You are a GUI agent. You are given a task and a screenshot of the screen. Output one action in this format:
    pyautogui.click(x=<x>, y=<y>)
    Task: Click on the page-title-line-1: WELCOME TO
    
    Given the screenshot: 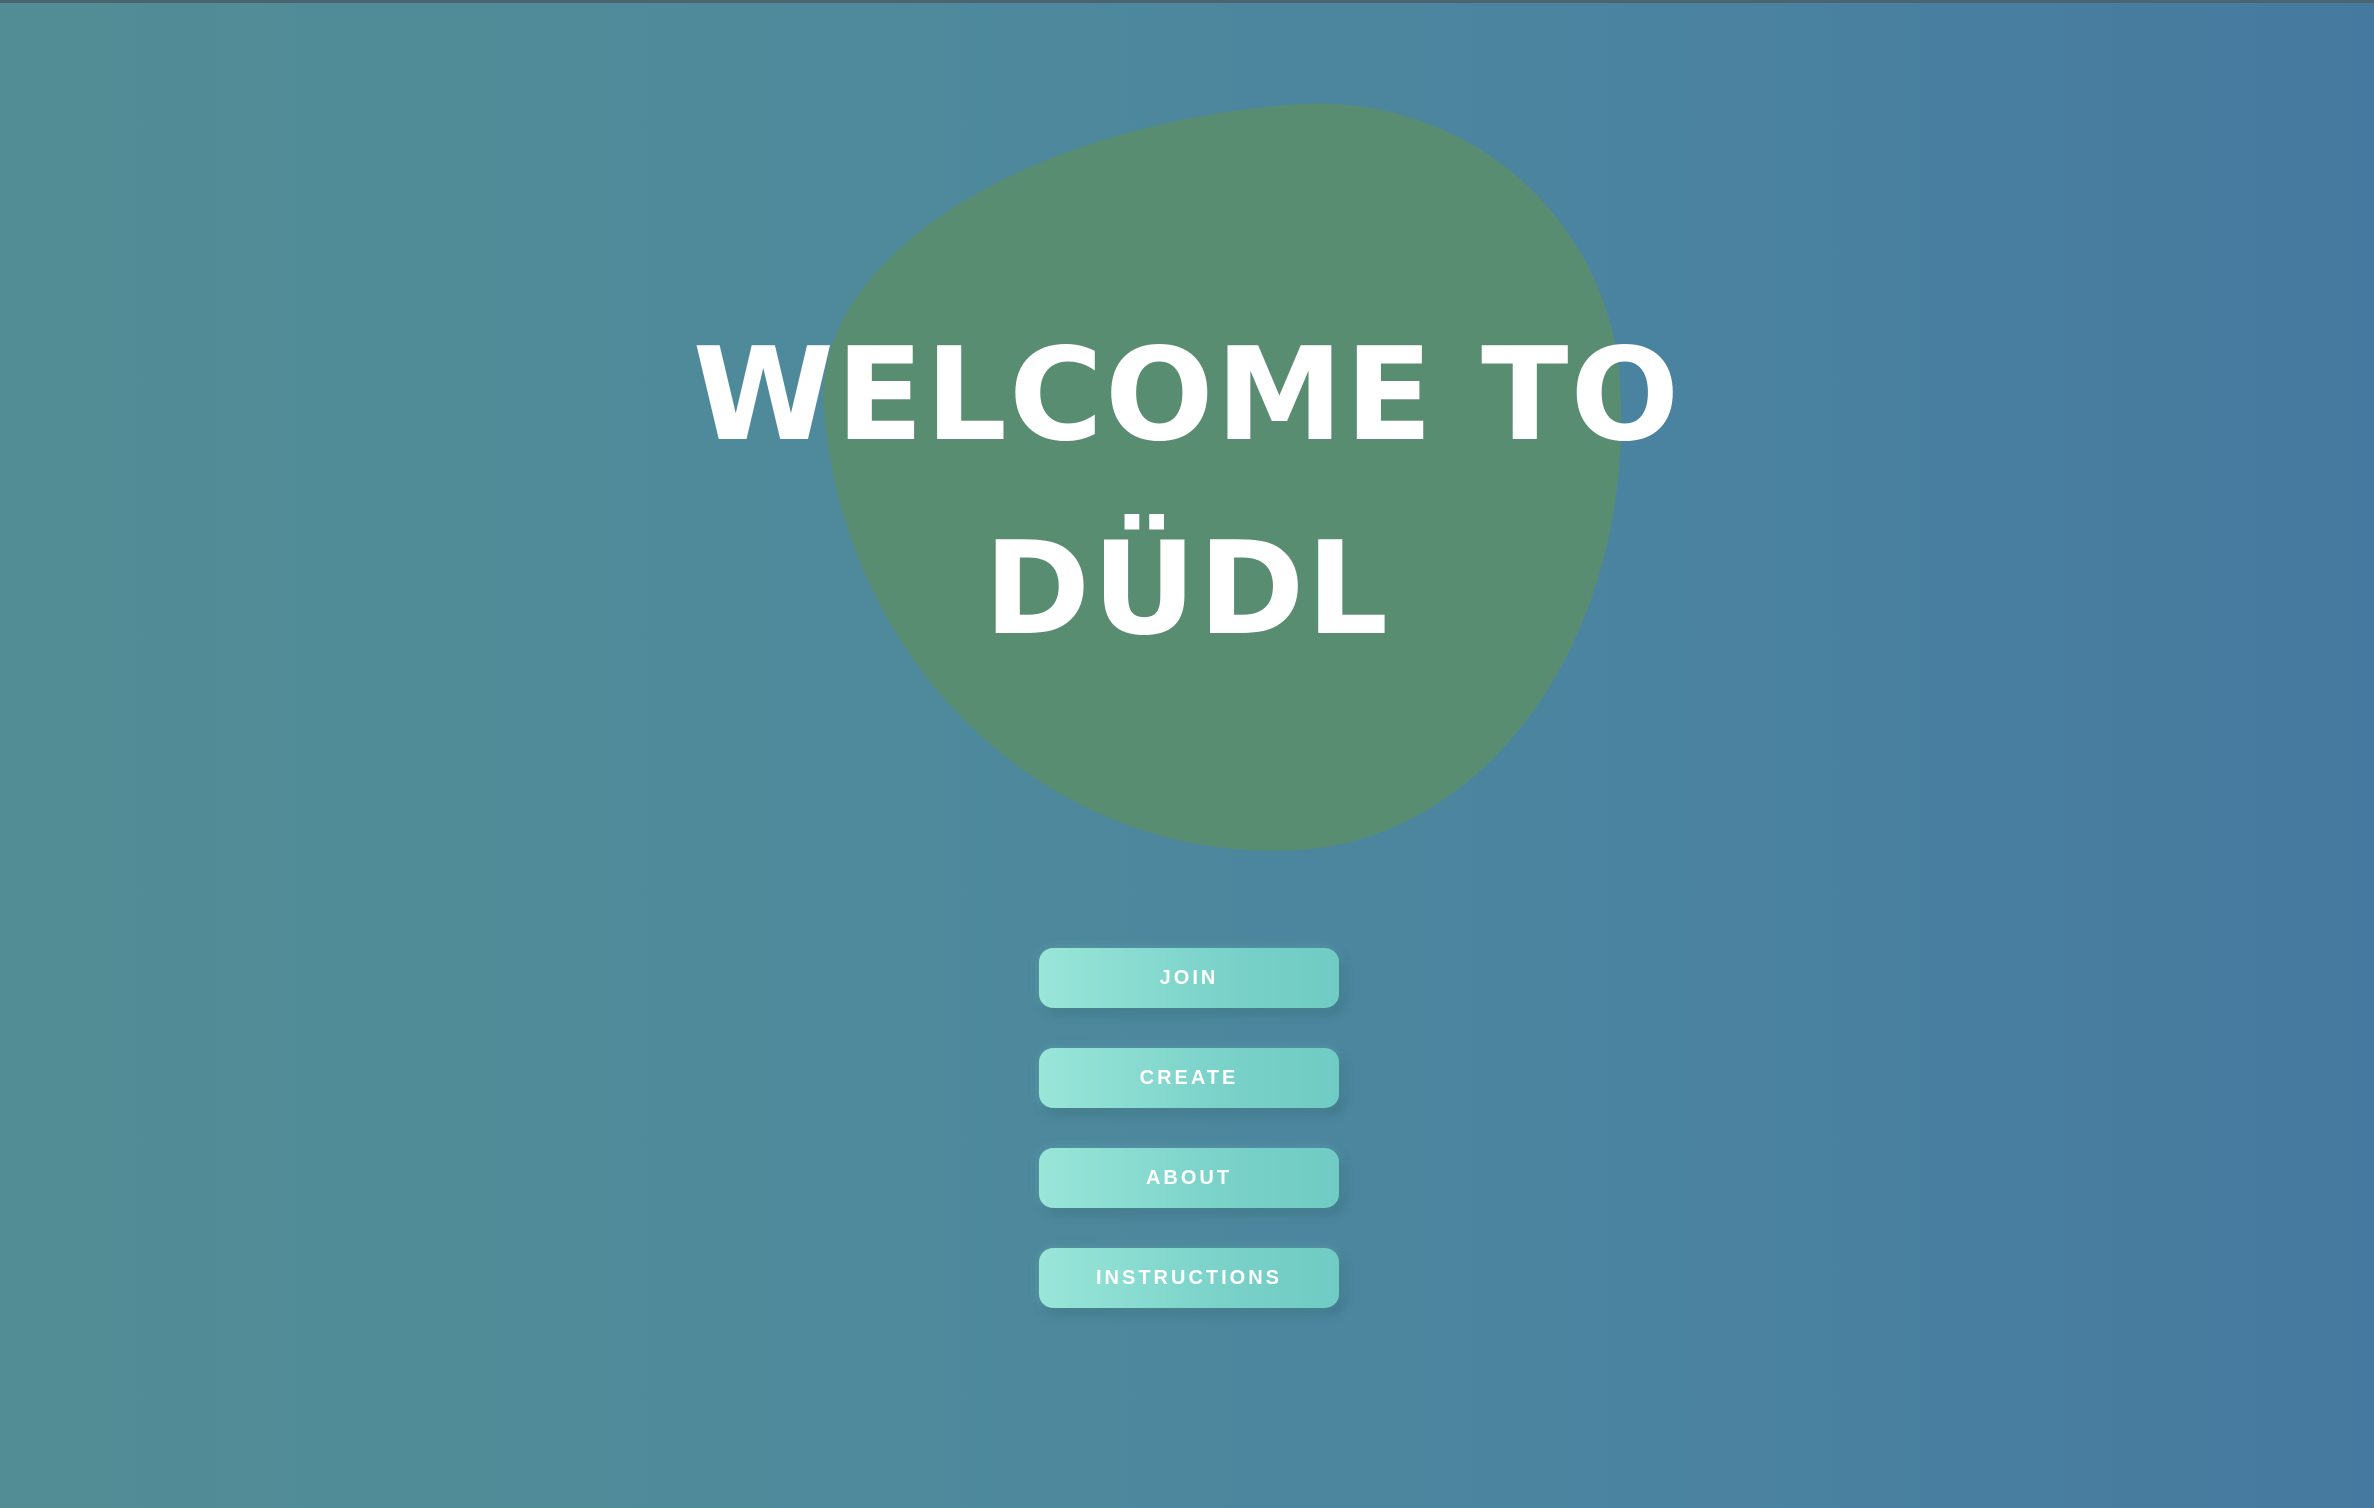 What is the action you would take?
    pyautogui.click(x=1187, y=395)
    